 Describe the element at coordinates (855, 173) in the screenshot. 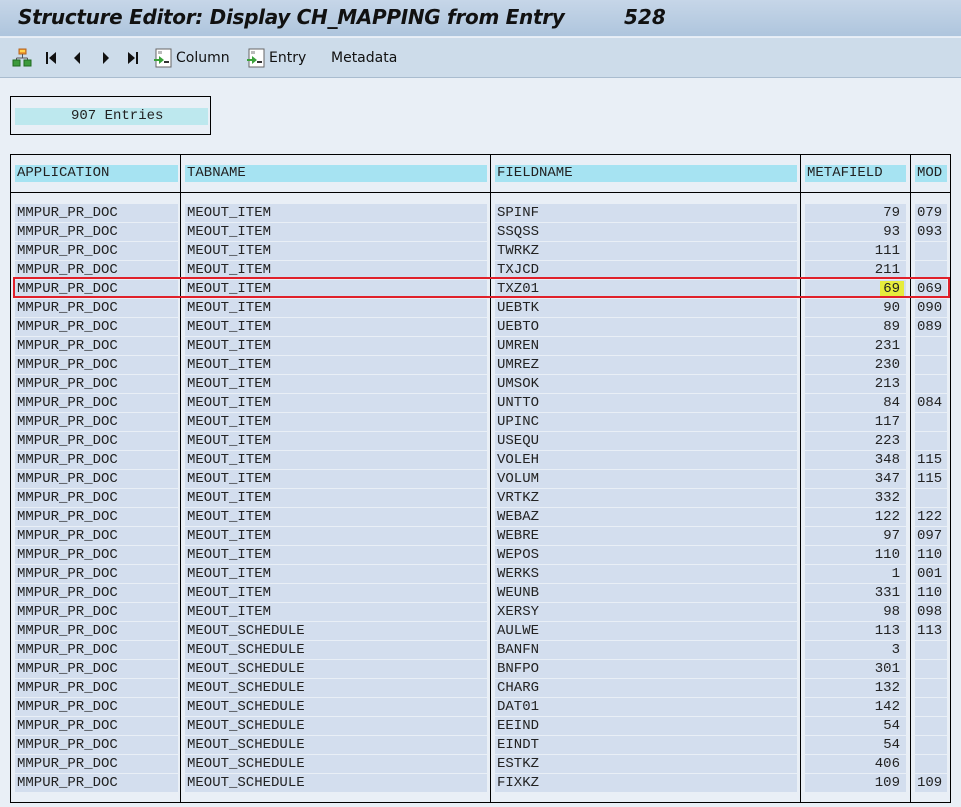

I see `column-header-metafield: METAFIELD` at that location.